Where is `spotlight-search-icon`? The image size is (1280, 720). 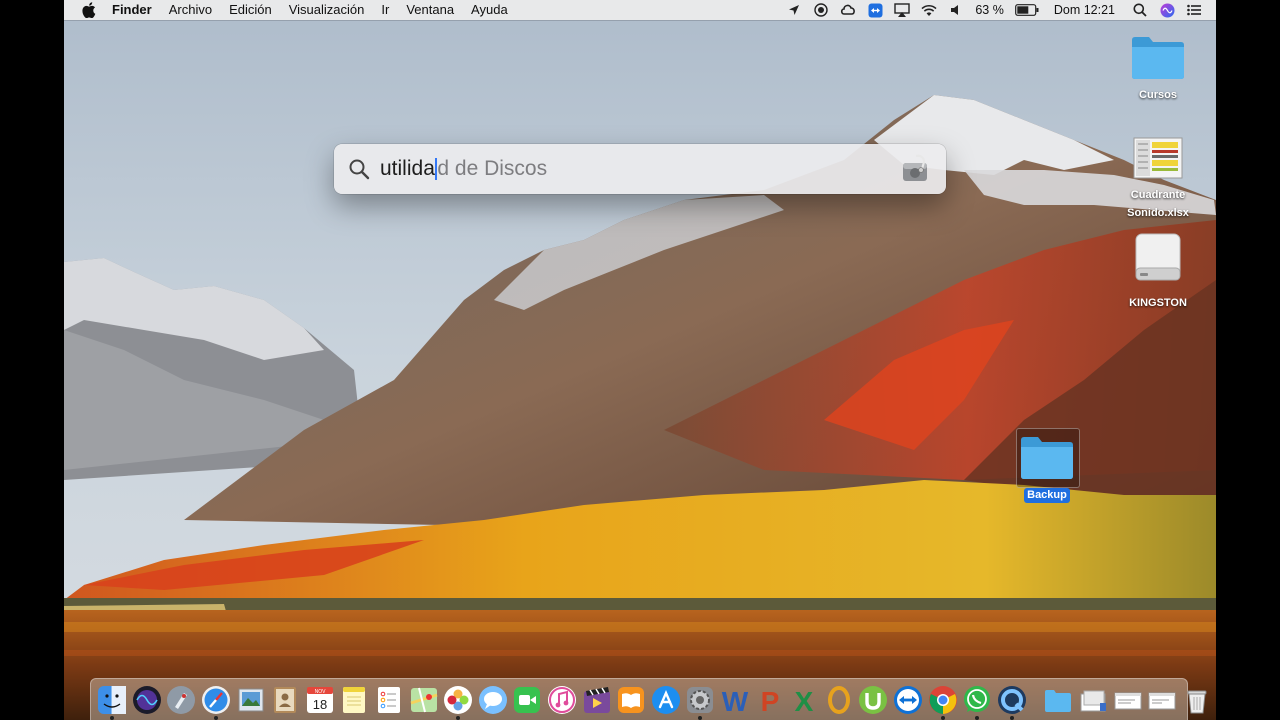 spotlight-search-icon is located at coordinates (1140, 10).